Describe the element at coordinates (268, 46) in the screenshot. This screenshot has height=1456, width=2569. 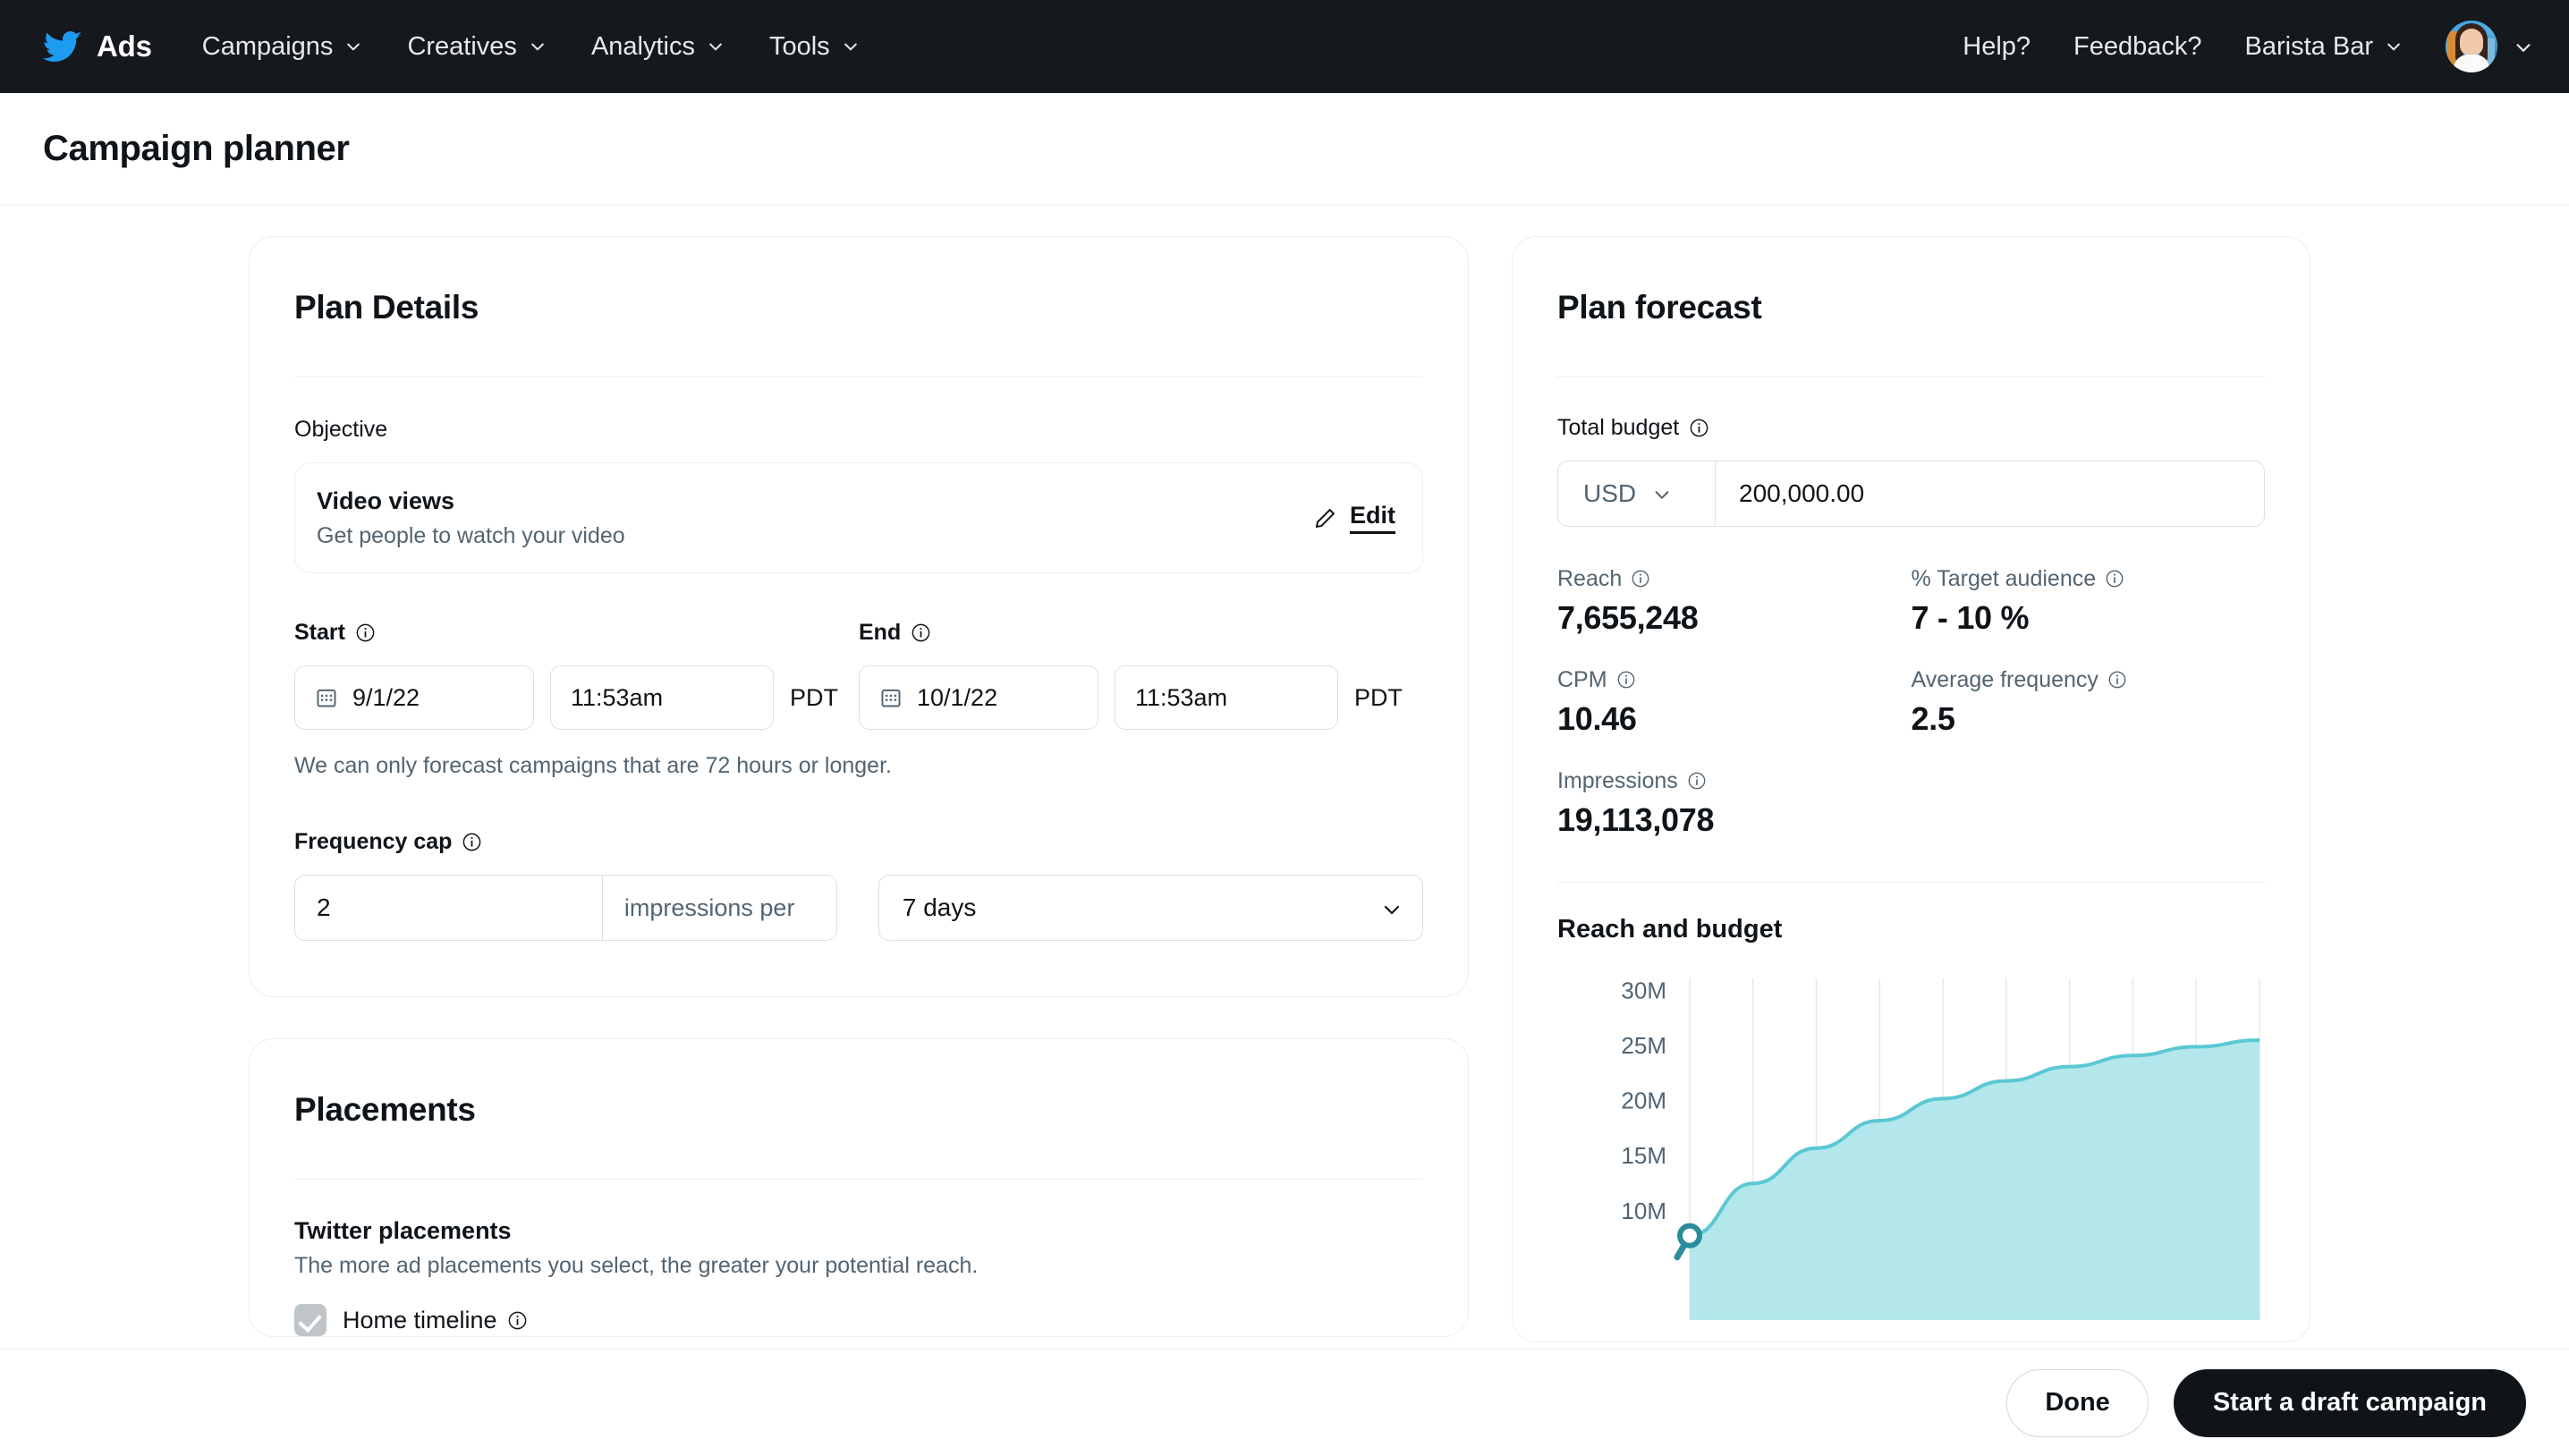
I see `nav-item-label: Campaigns` at that location.